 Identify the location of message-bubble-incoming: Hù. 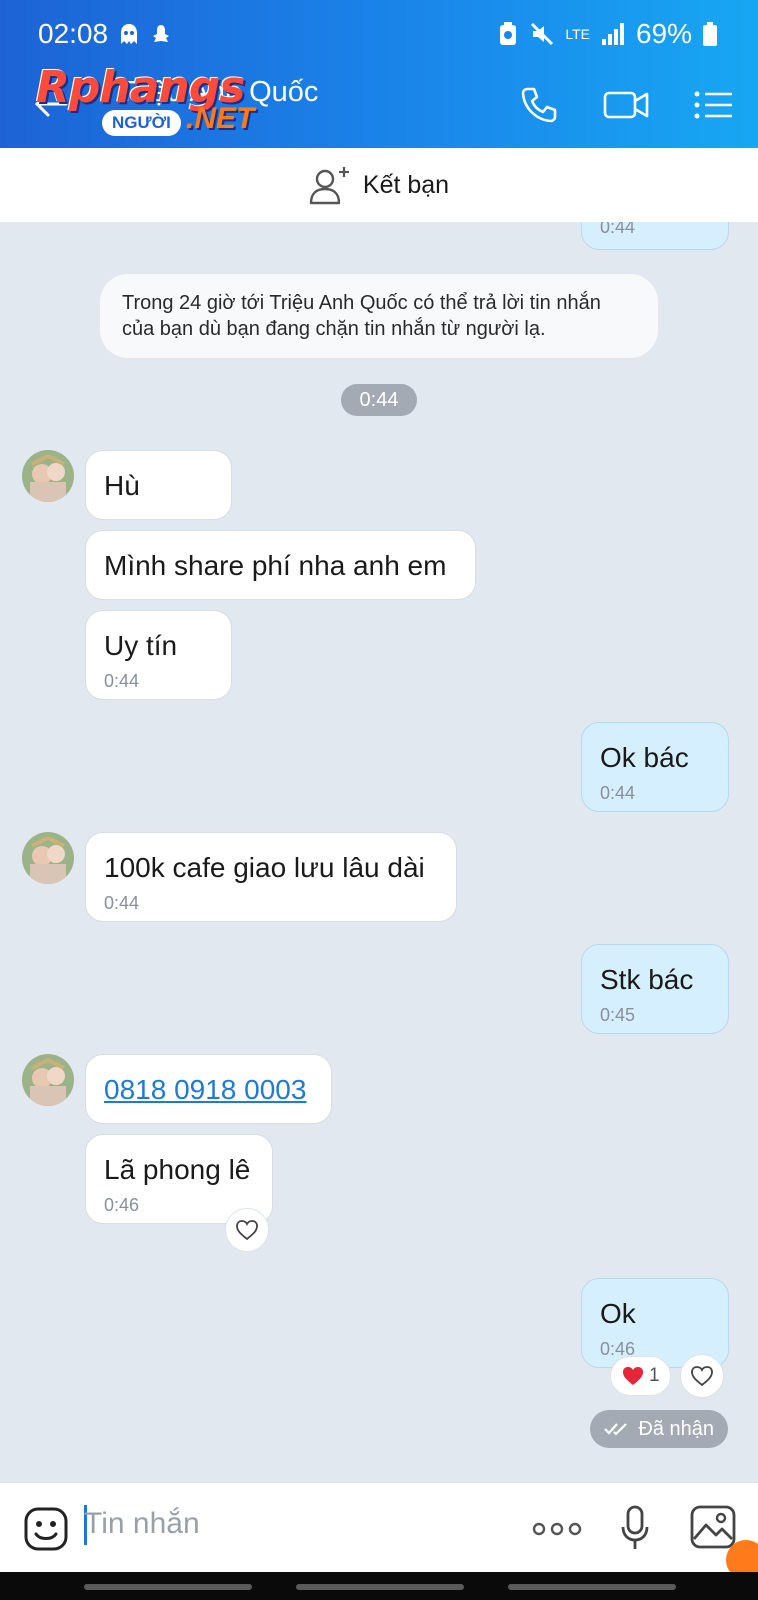
(158, 485).